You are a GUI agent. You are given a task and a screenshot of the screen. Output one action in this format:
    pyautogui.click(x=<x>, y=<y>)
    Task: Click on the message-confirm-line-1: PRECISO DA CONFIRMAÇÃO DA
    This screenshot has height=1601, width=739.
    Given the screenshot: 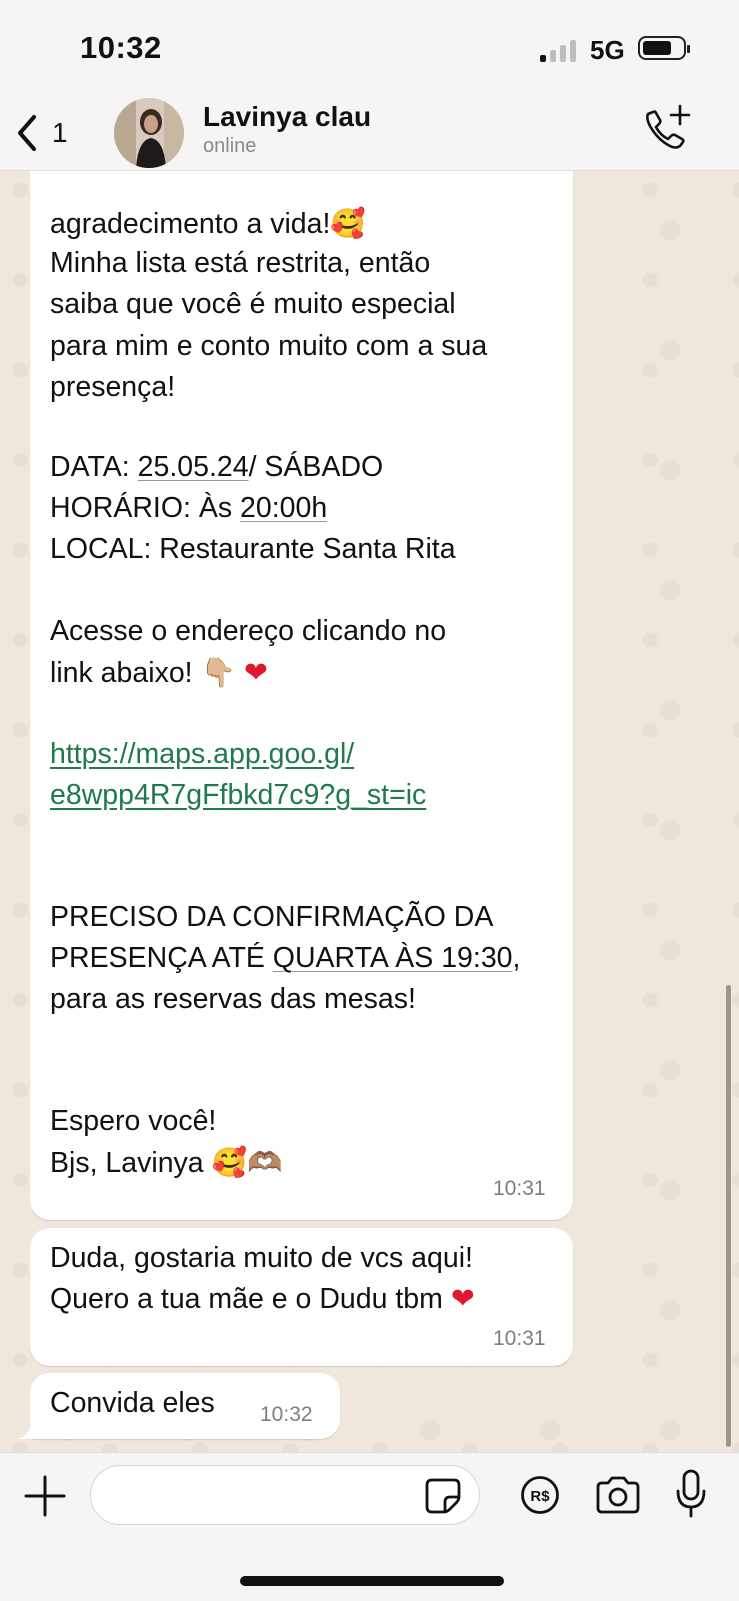 What is the action you would take?
    pyautogui.click(x=272, y=917)
    